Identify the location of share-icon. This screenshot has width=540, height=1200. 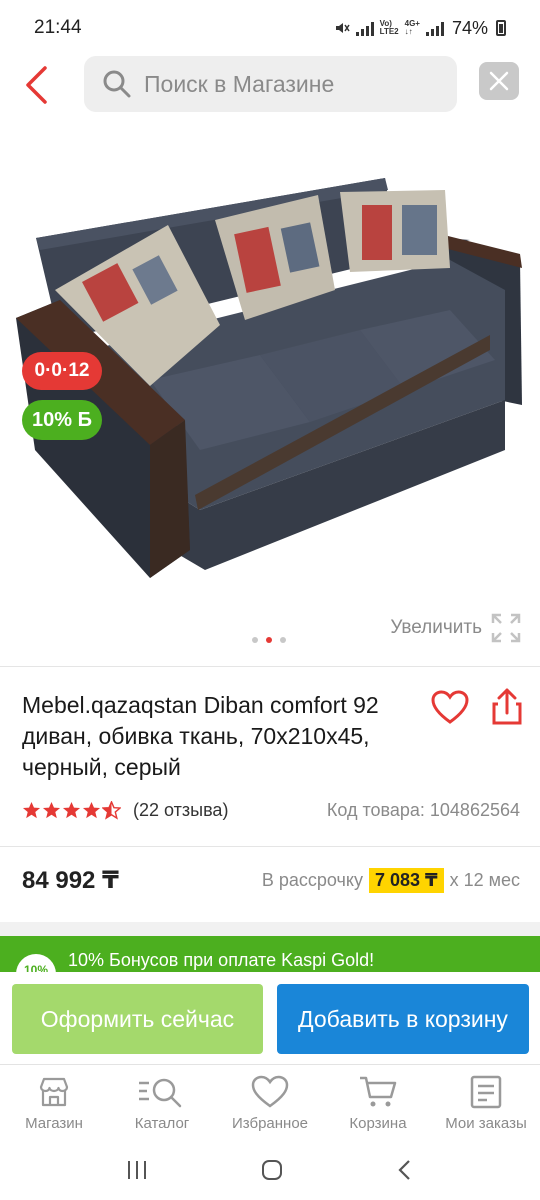
(507, 706).